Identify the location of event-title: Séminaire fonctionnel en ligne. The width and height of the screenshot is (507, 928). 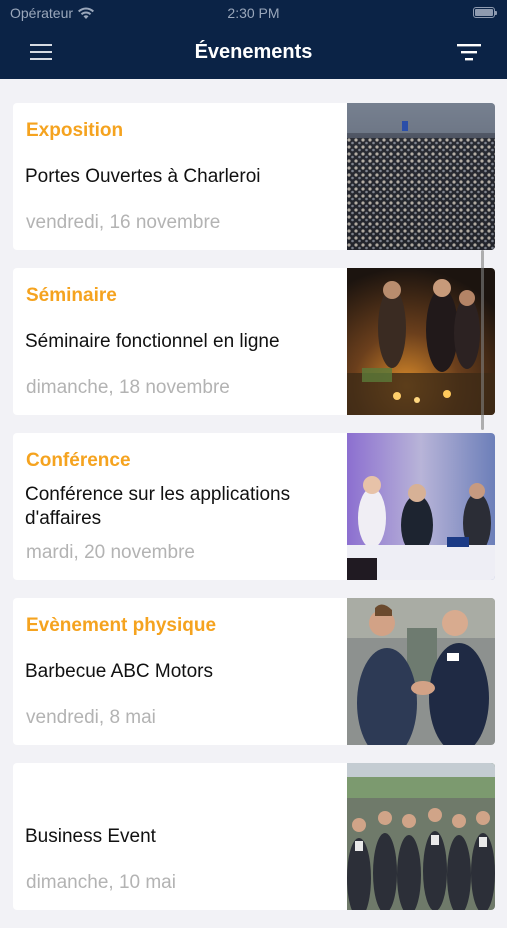
(152, 341).